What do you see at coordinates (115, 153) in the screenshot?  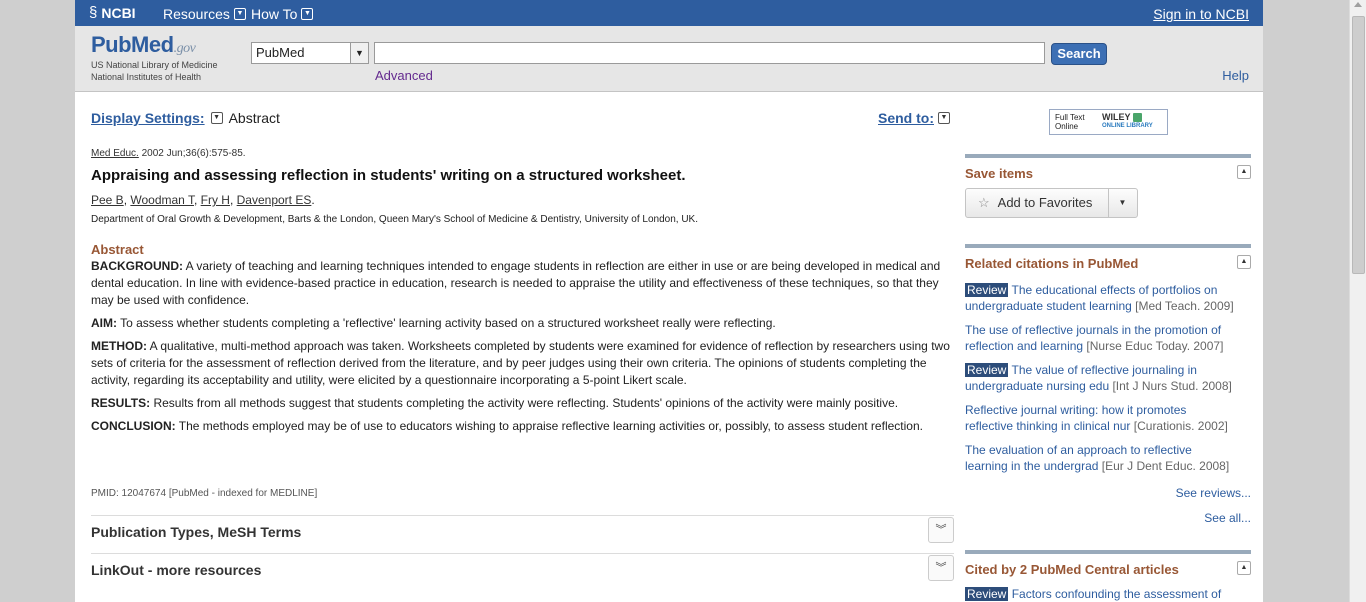 I see `journal-link: Med Educ.` at bounding box center [115, 153].